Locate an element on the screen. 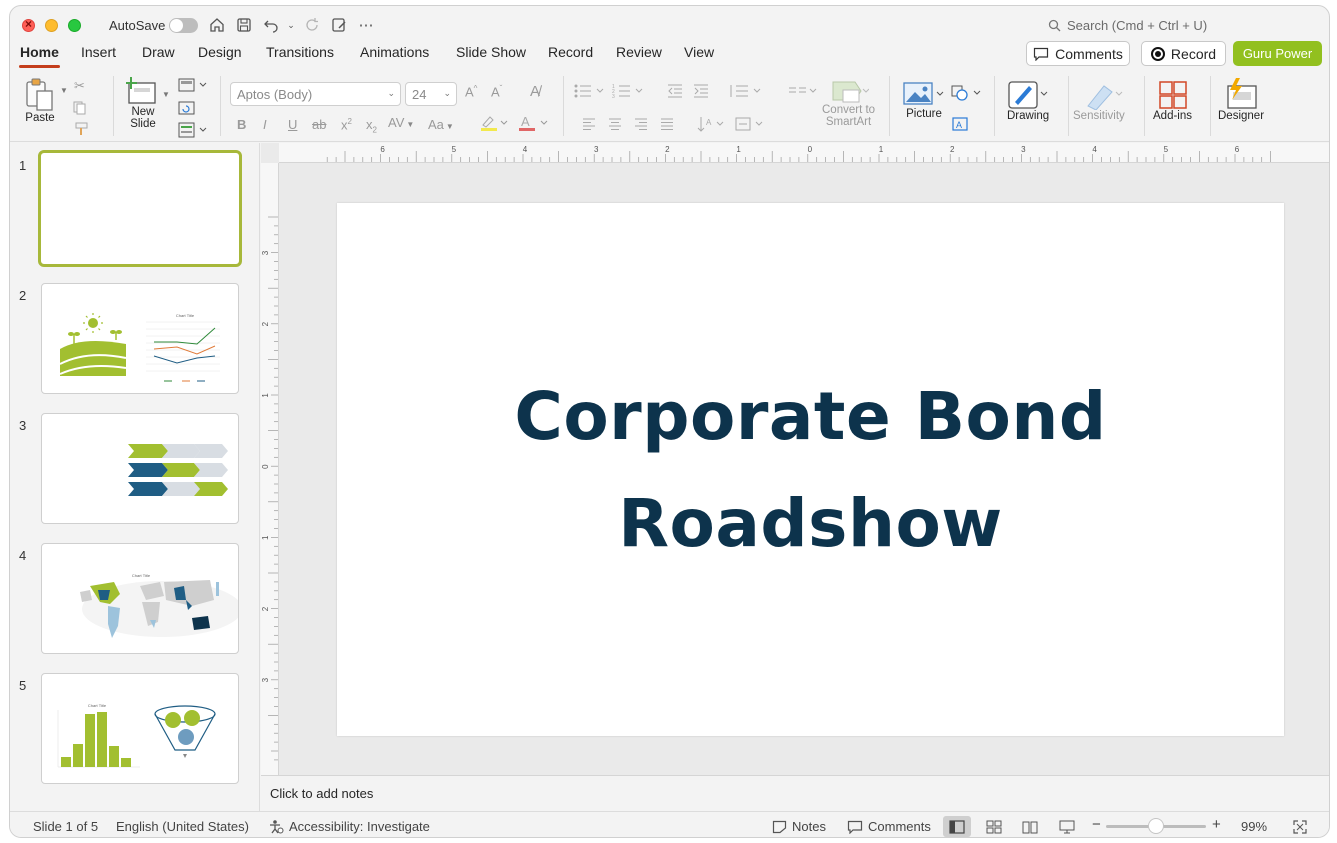 Image resolution: width=1337 pixels, height=843 pixels. slide-title-placeholder: Corporate Bond Roadshow is located at coordinates (811, 470).